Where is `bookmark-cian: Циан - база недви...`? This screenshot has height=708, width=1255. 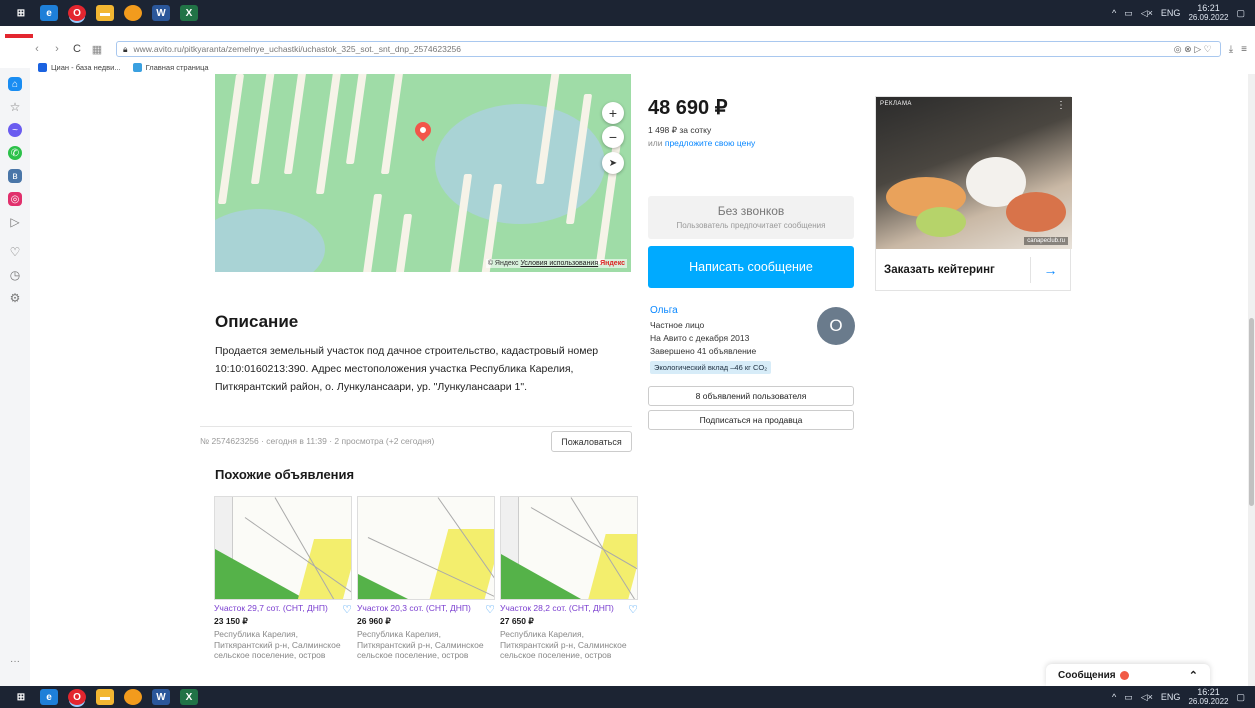 bookmark-cian: Циан - база недви... is located at coordinates (79, 67).